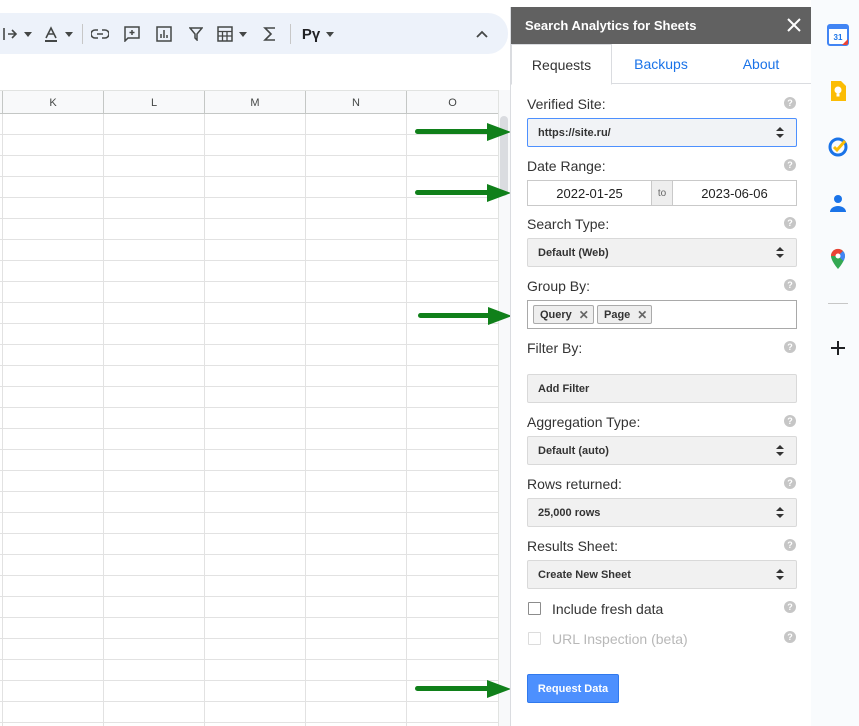 The image size is (859, 726). Describe the element at coordinates (662, 574) in the screenshot. I see `results-sheet-select: Create New Sheet` at that location.